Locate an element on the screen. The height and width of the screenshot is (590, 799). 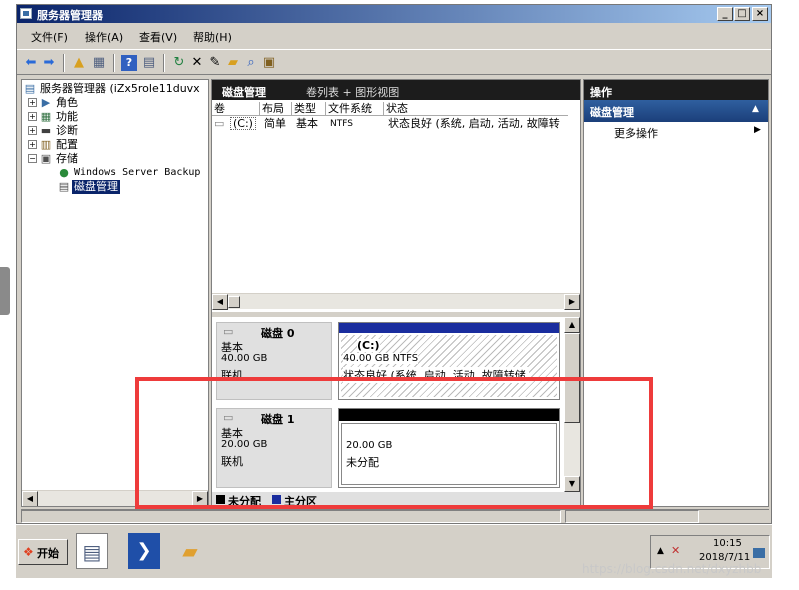
actions-header: 操作 is located at coordinates (676, 90).